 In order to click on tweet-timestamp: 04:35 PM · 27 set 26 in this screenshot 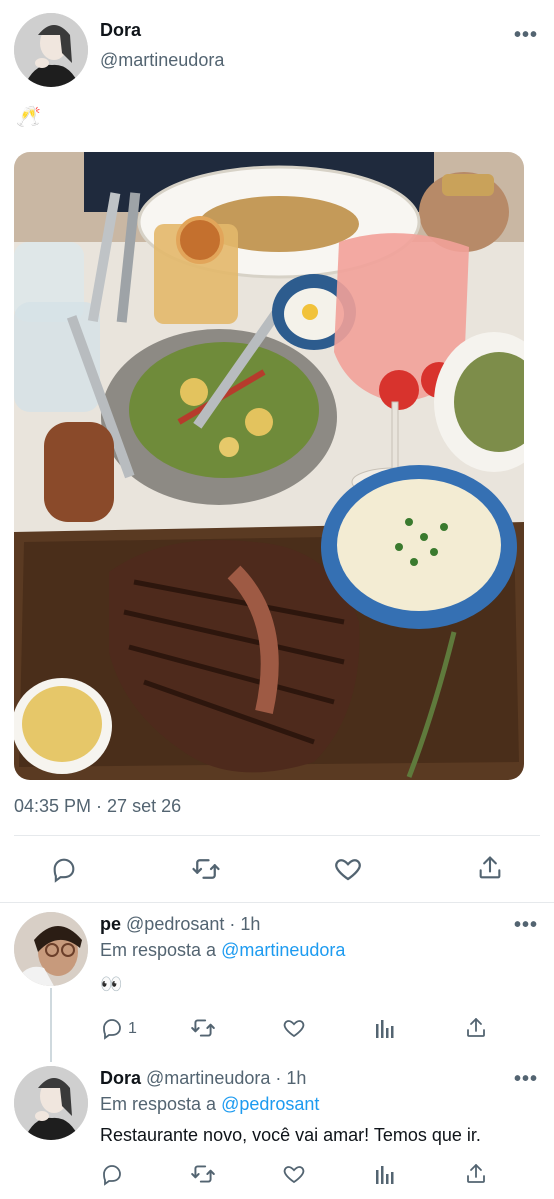, I will do `click(97, 806)`.